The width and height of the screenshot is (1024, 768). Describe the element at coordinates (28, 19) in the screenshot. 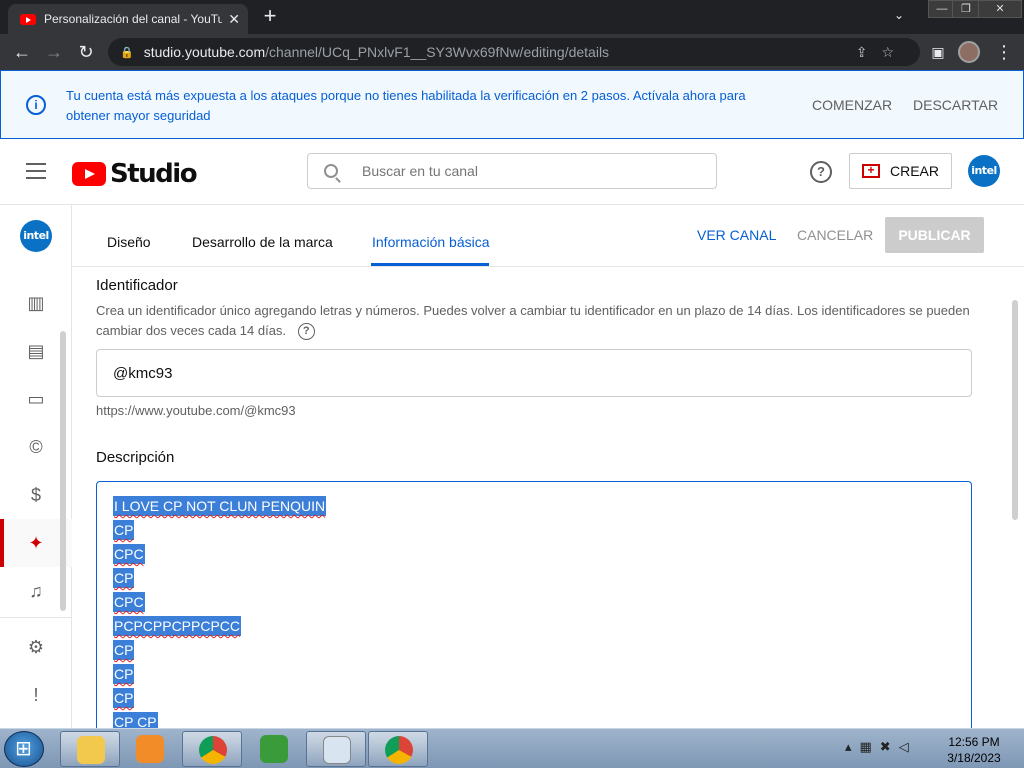

I see `youtube-favicon-icon` at that location.